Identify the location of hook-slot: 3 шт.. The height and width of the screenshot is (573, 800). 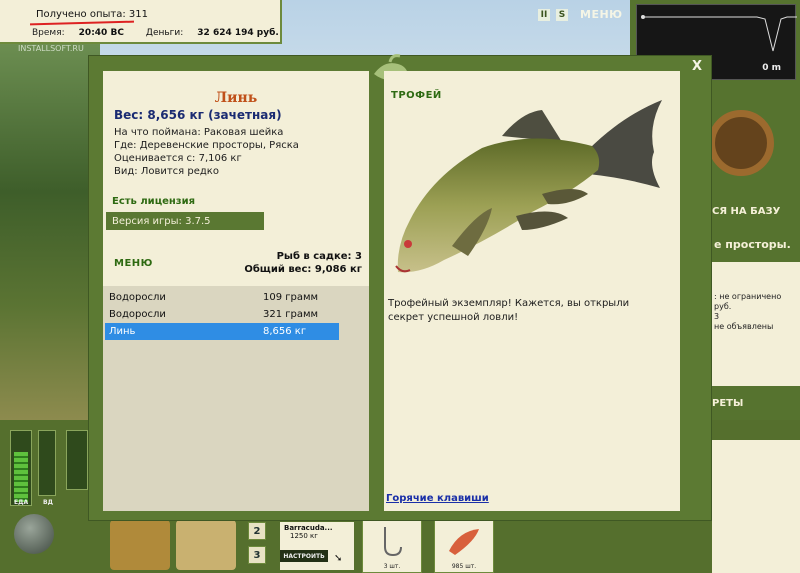
(392, 546).